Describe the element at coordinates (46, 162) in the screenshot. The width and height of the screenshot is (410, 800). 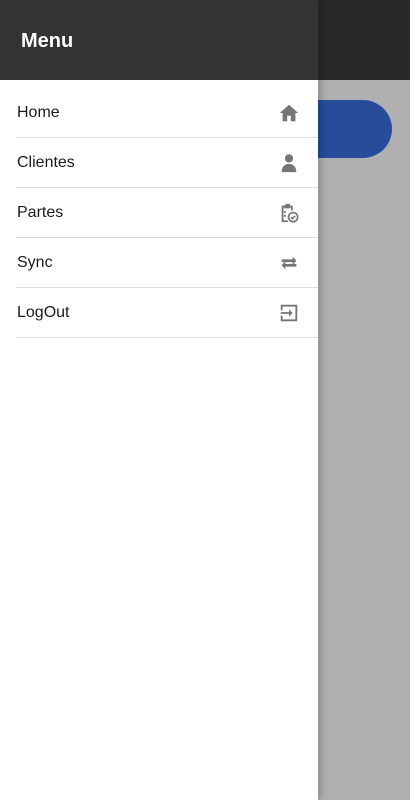
I see `menu-item-label: Clientes` at that location.